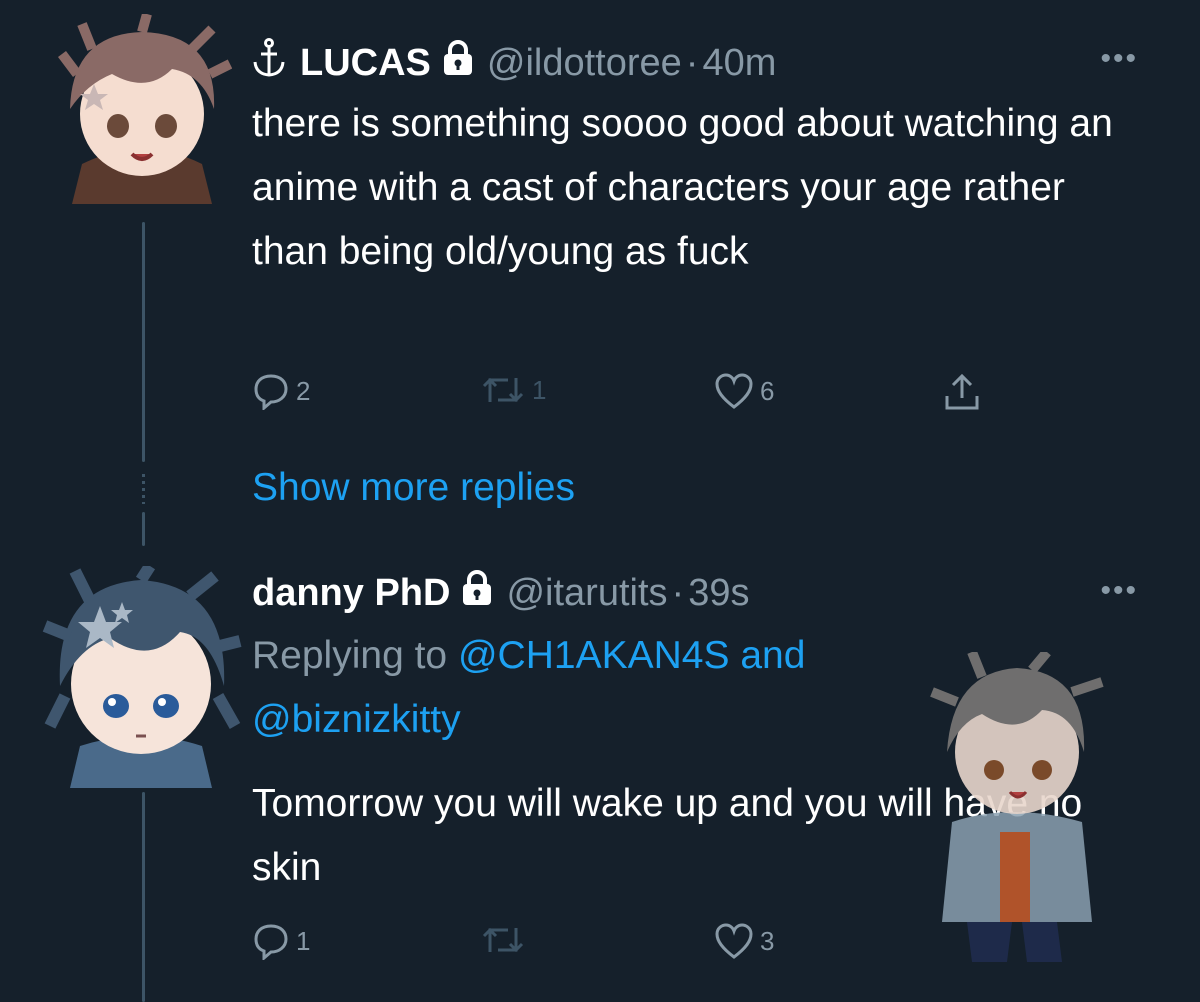  What do you see at coordinates (365, 63) in the screenshot?
I see `display-name: LUCAS` at bounding box center [365, 63].